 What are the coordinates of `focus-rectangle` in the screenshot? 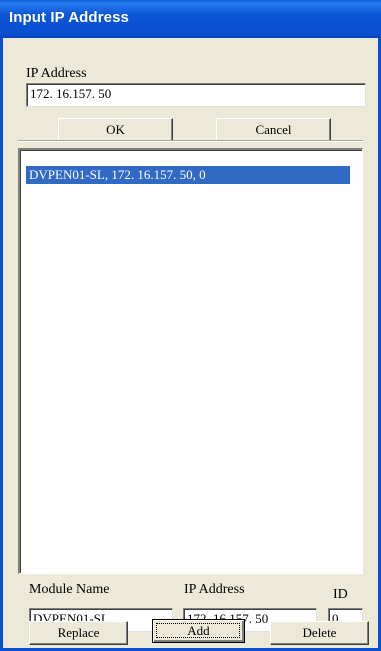 It's located at (198, 630).